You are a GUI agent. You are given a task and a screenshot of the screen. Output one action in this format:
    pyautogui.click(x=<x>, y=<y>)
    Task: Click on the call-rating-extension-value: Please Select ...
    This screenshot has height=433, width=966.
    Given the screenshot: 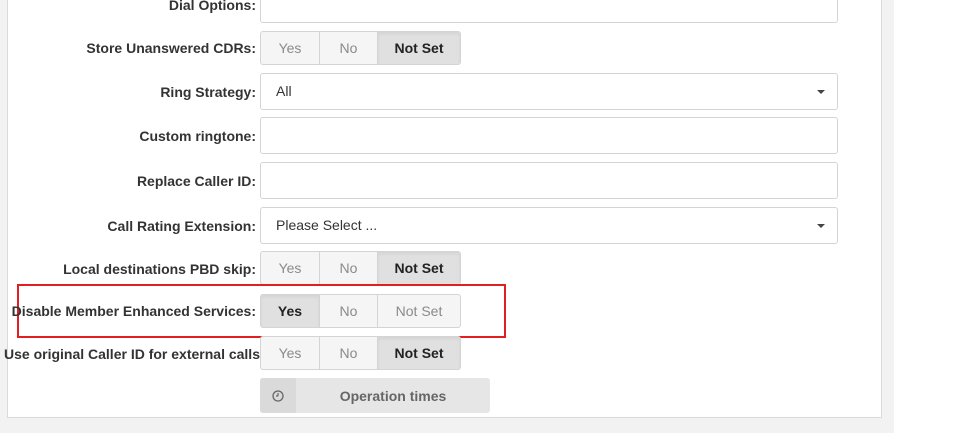 What is the action you would take?
    pyautogui.click(x=327, y=225)
    